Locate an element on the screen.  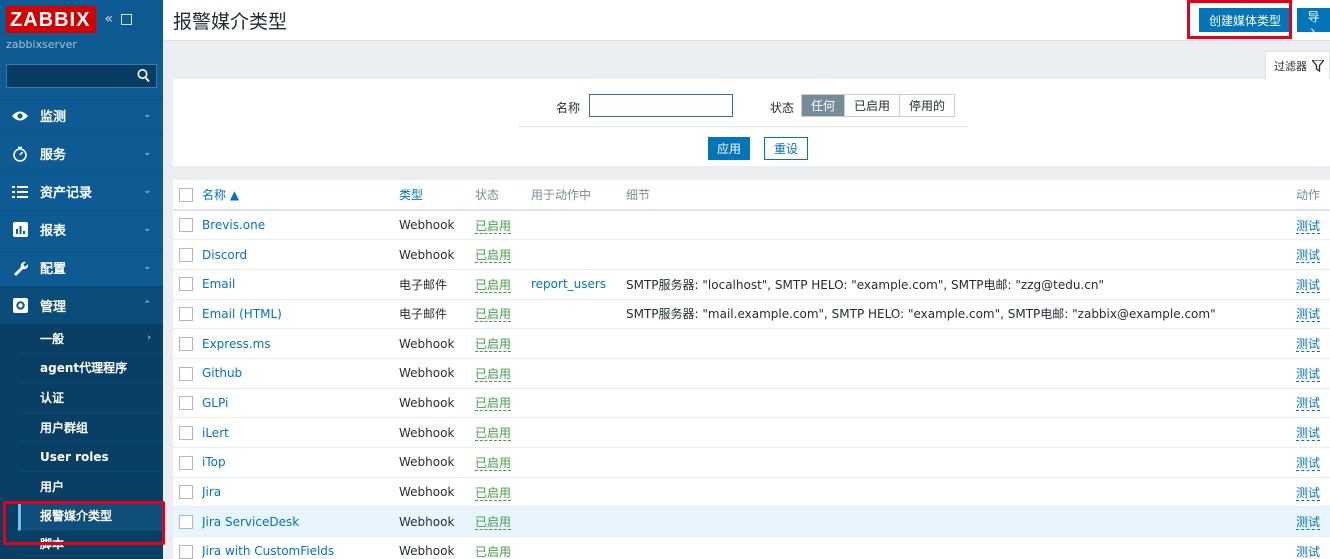
submenu-users: 用户 is located at coordinates (90, 487).